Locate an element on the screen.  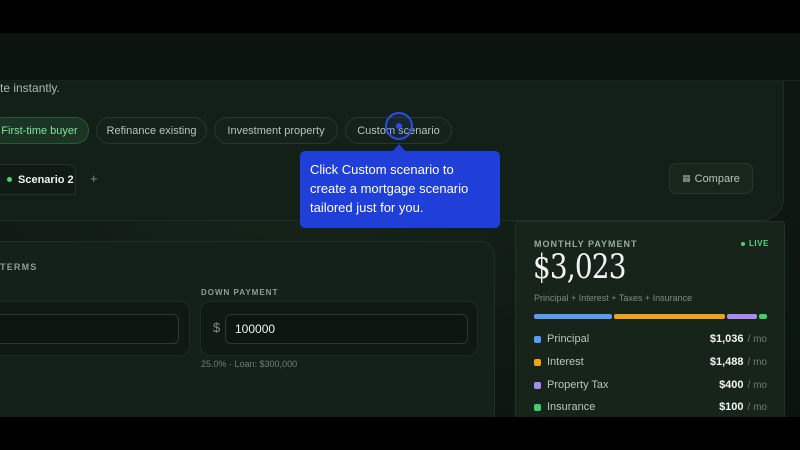
chip-first-time-buyer: First-time buyer is located at coordinates (44, 130).